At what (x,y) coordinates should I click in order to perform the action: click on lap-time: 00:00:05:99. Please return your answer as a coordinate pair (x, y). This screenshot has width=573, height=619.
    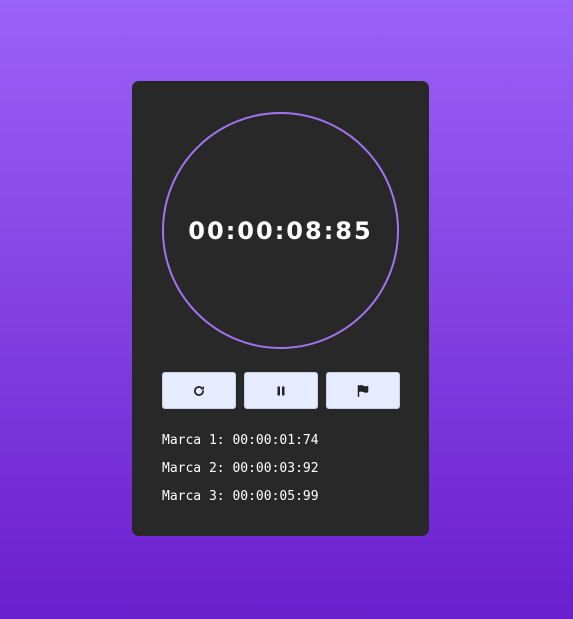
    Looking at the image, I should click on (275, 496).